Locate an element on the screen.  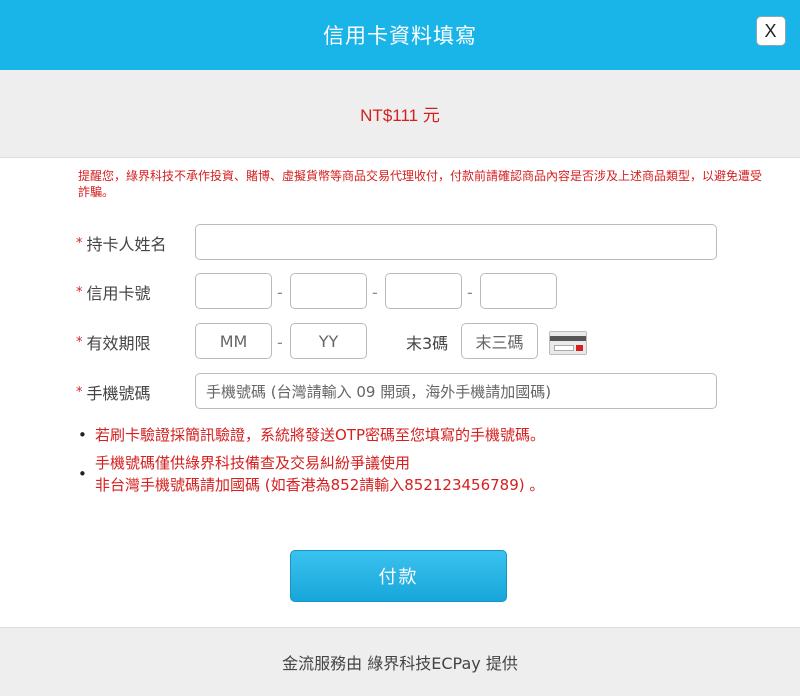
otp-note: • 若刷卡驗證採簡訊驗證，系統將發送OTP密碼至您填寫的手機號碼。 is located at coordinates (312, 435).